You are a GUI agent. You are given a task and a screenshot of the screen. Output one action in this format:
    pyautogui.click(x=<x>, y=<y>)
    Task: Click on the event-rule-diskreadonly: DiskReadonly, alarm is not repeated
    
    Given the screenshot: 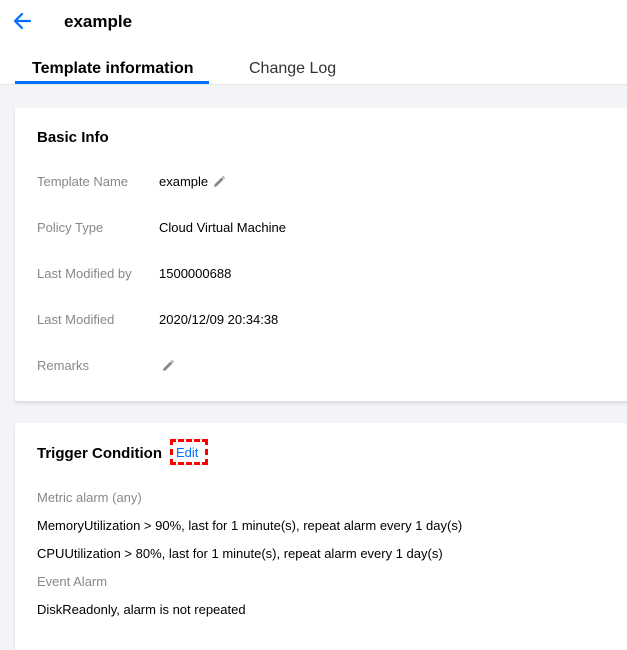 What is the action you would take?
    pyautogui.click(x=141, y=609)
    